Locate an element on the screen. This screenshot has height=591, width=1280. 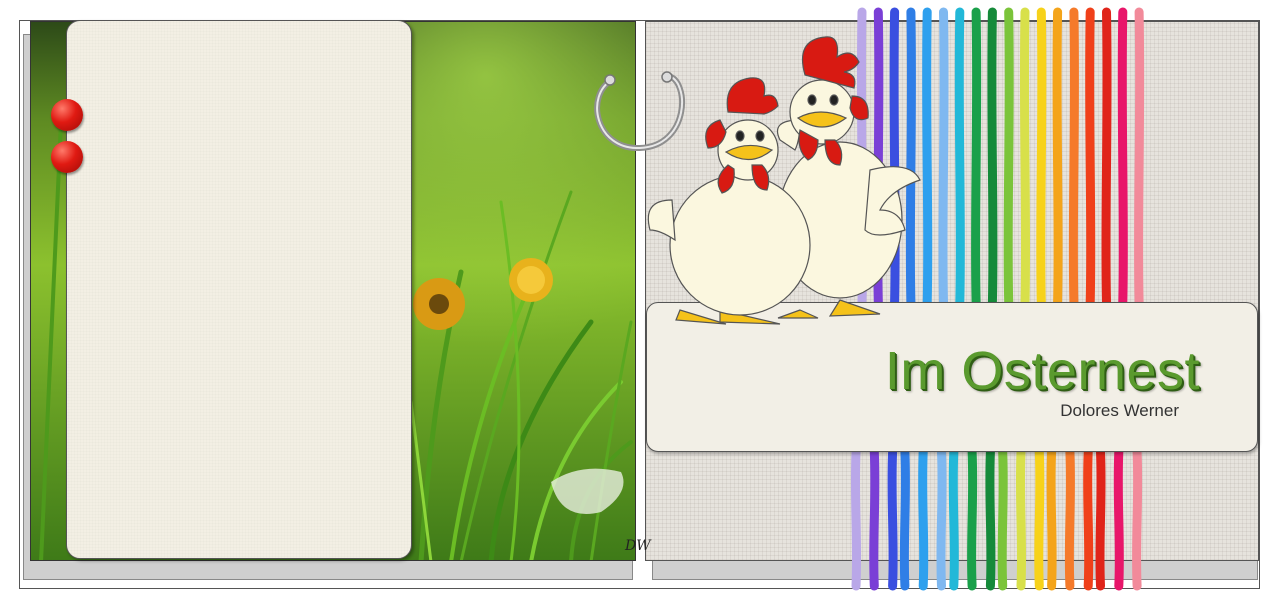
chickens-illustration is located at coordinates (784, 180).